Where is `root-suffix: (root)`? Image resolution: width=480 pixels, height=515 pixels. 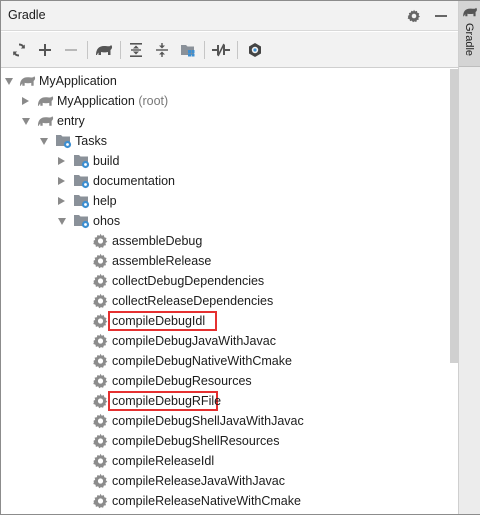
root-suffix: (root) is located at coordinates (153, 101).